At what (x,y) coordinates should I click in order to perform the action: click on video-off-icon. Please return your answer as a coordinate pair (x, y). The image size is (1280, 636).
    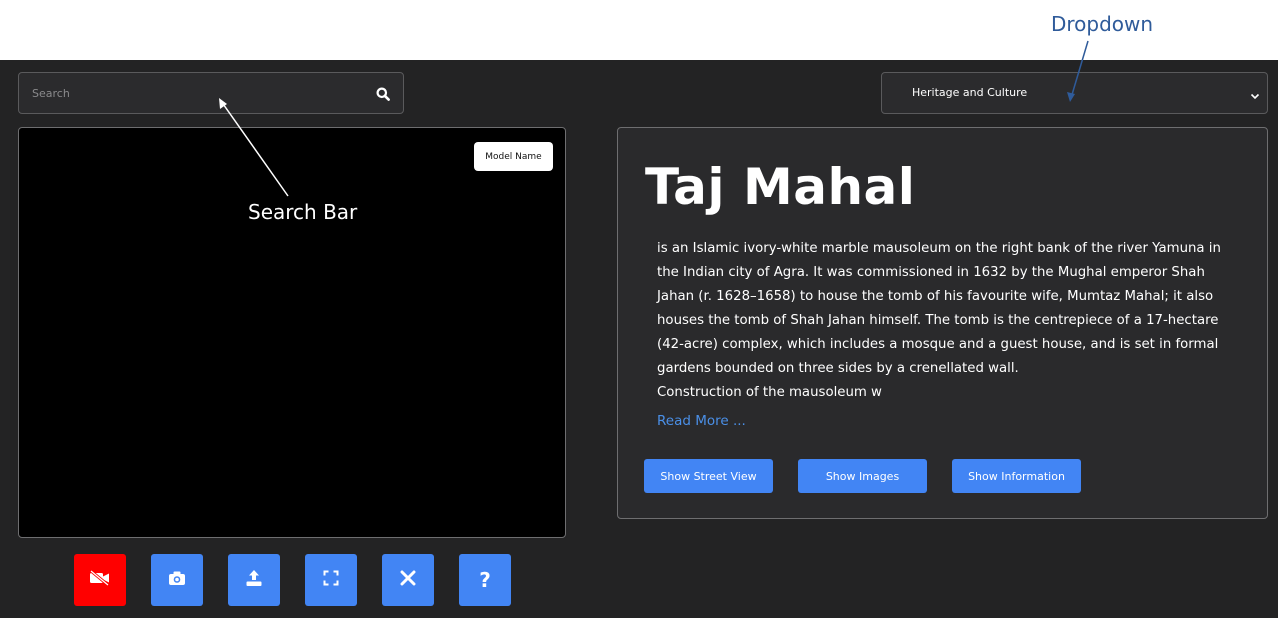
    Looking at the image, I should click on (100, 579).